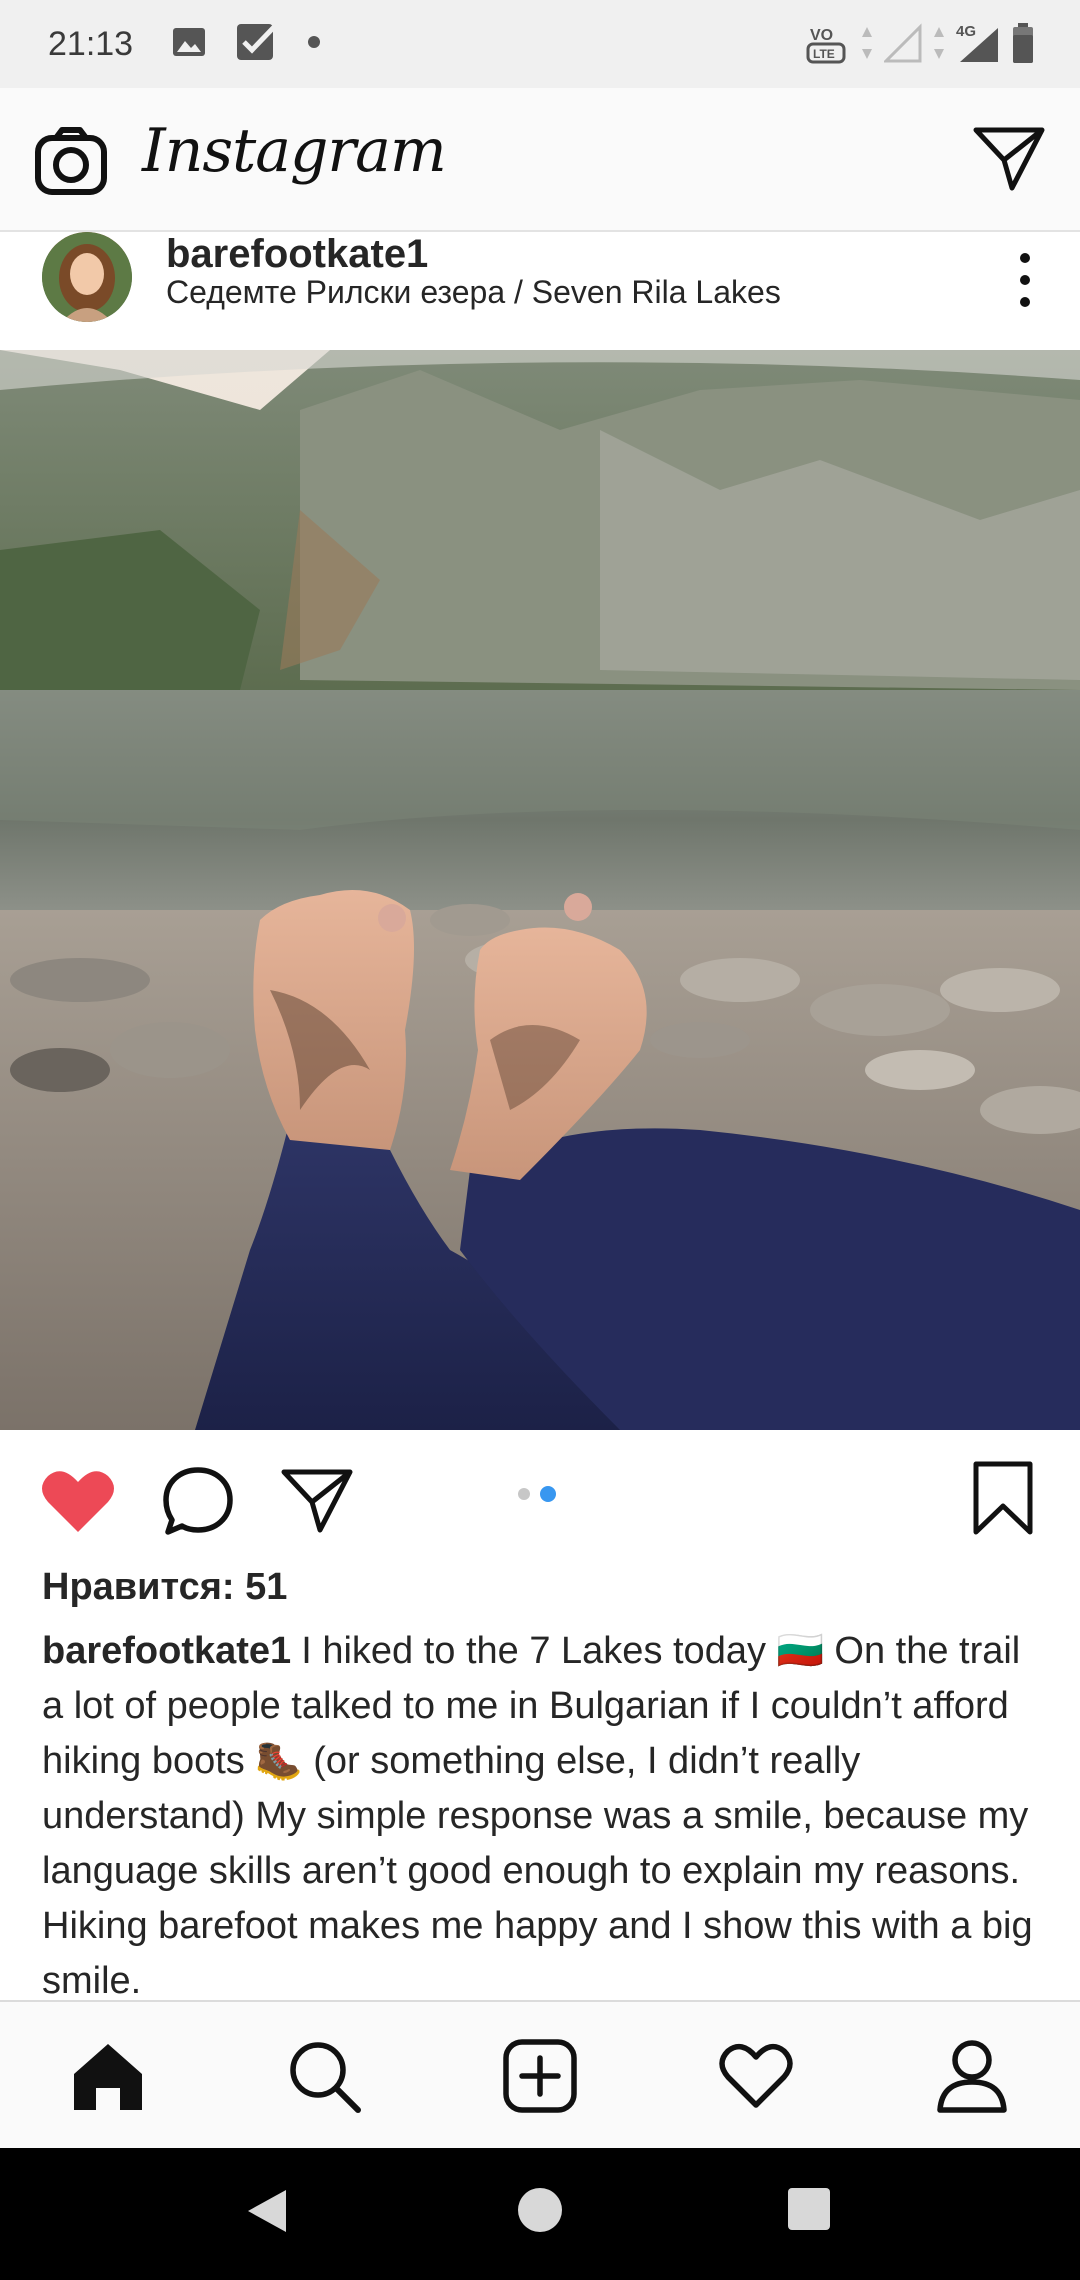  I want to click on svg-text: 4G, so click(966, 31).